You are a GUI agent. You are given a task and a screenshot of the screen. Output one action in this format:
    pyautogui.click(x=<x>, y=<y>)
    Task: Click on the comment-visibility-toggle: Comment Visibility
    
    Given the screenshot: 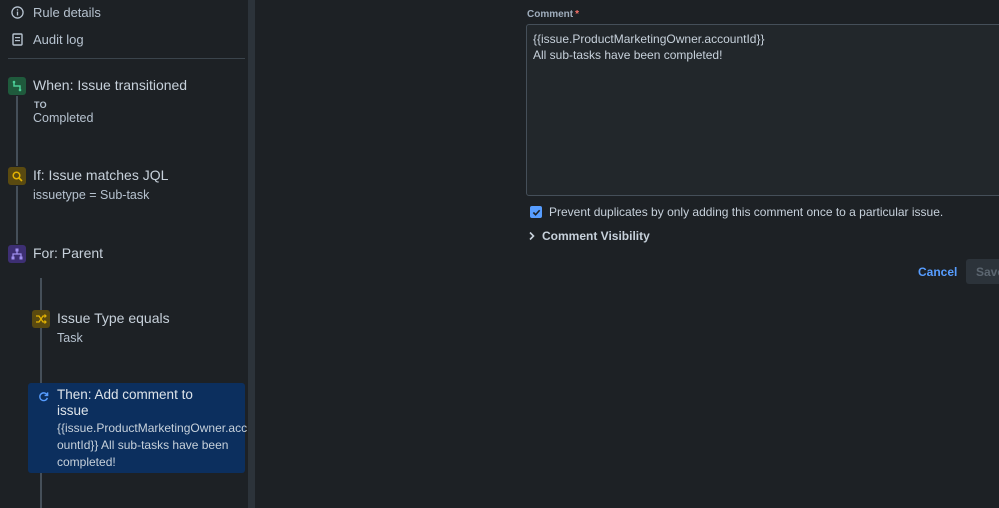 What is the action you would take?
    pyautogui.click(x=589, y=236)
    